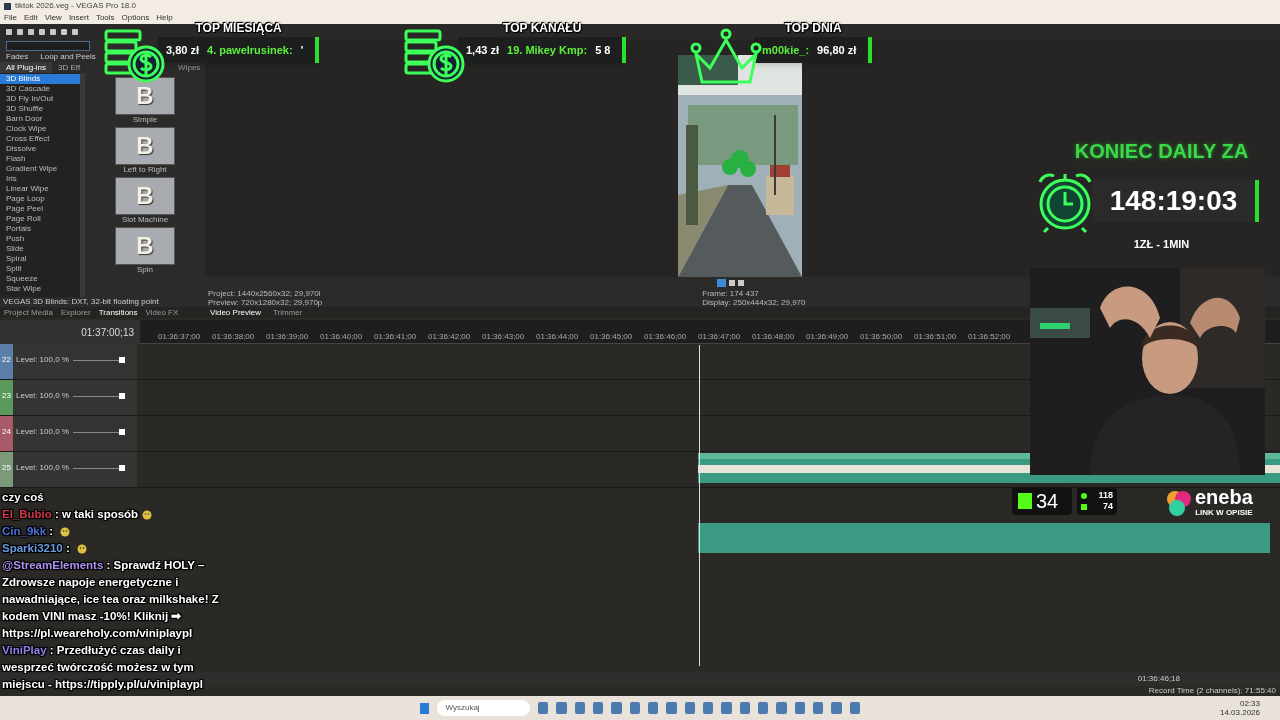 The image size is (1280, 720). I want to click on chat-message: Cin_9kk :, so click(114, 531).